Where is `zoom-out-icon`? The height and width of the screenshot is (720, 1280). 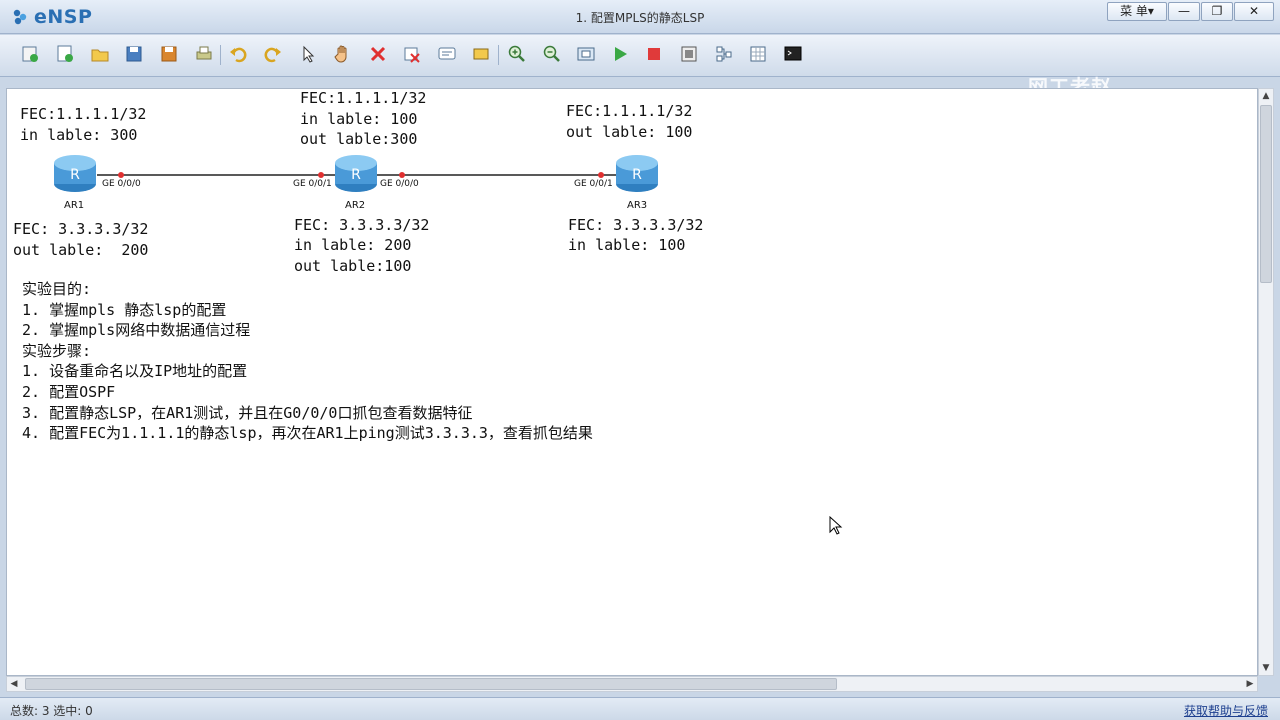 zoom-out-icon is located at coordinates (552, 54).